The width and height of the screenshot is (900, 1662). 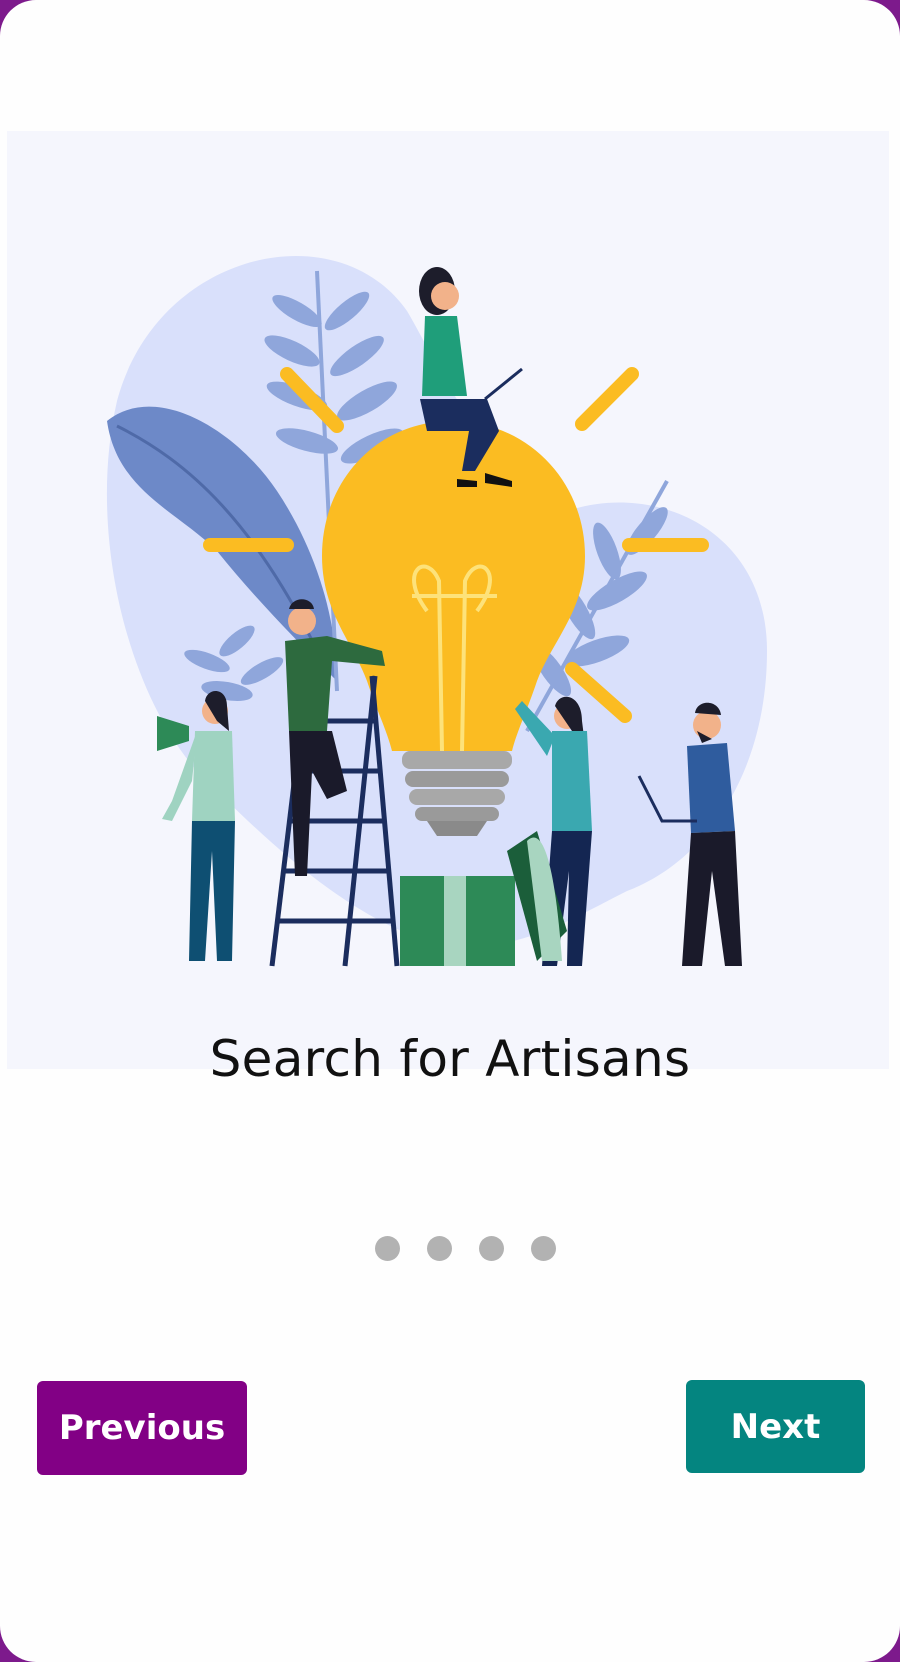 I want to click on page-indicator, so click(x=465, y=1248).